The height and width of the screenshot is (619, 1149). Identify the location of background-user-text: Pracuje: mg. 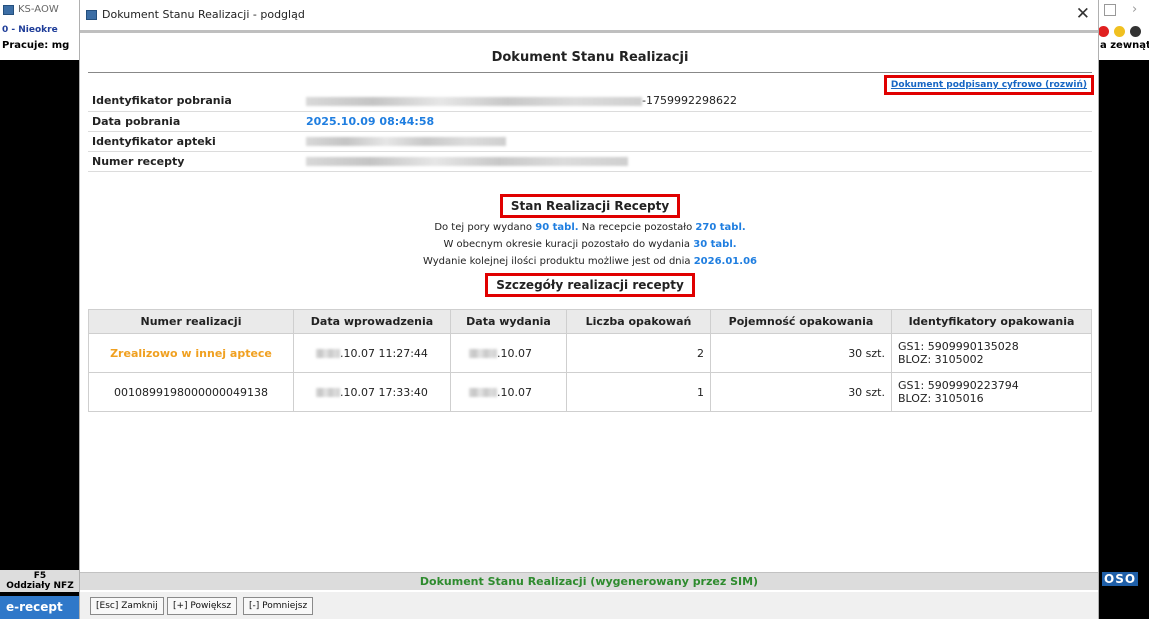
(36, 45).